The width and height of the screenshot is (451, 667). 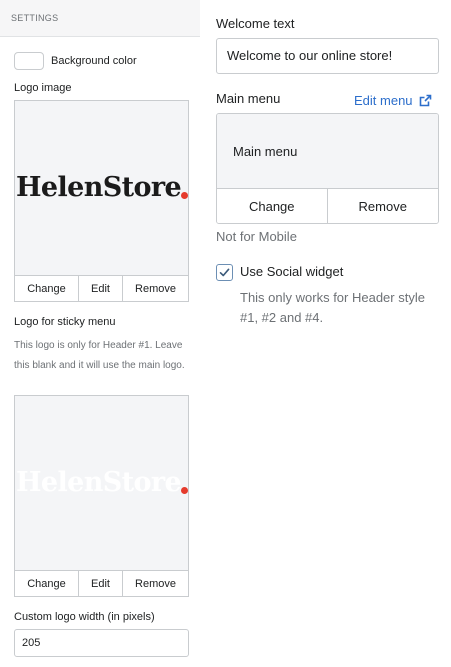 What do you see at coordinates (184, 195) in the screenshot?
I see `logo-dot` at bounding box center [184, 195].